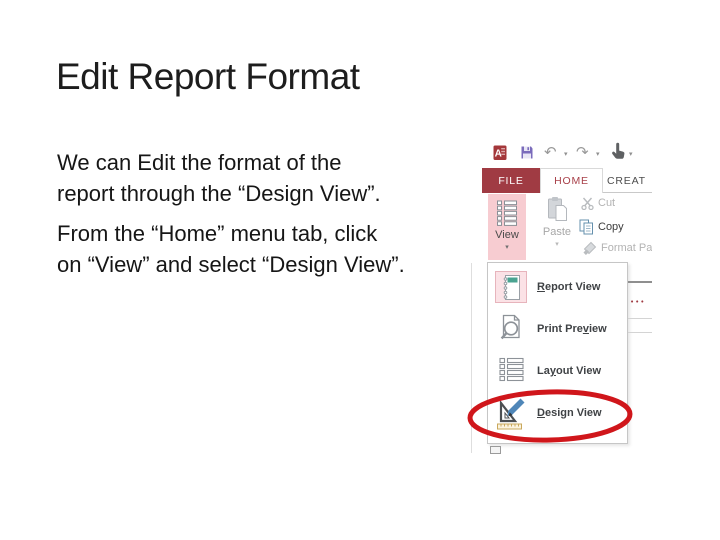 This screenshot has width=720, height=540. Describe the element at coordinates (582, 152) in the screenshot. I see `redo-icon: ↷` at that location.